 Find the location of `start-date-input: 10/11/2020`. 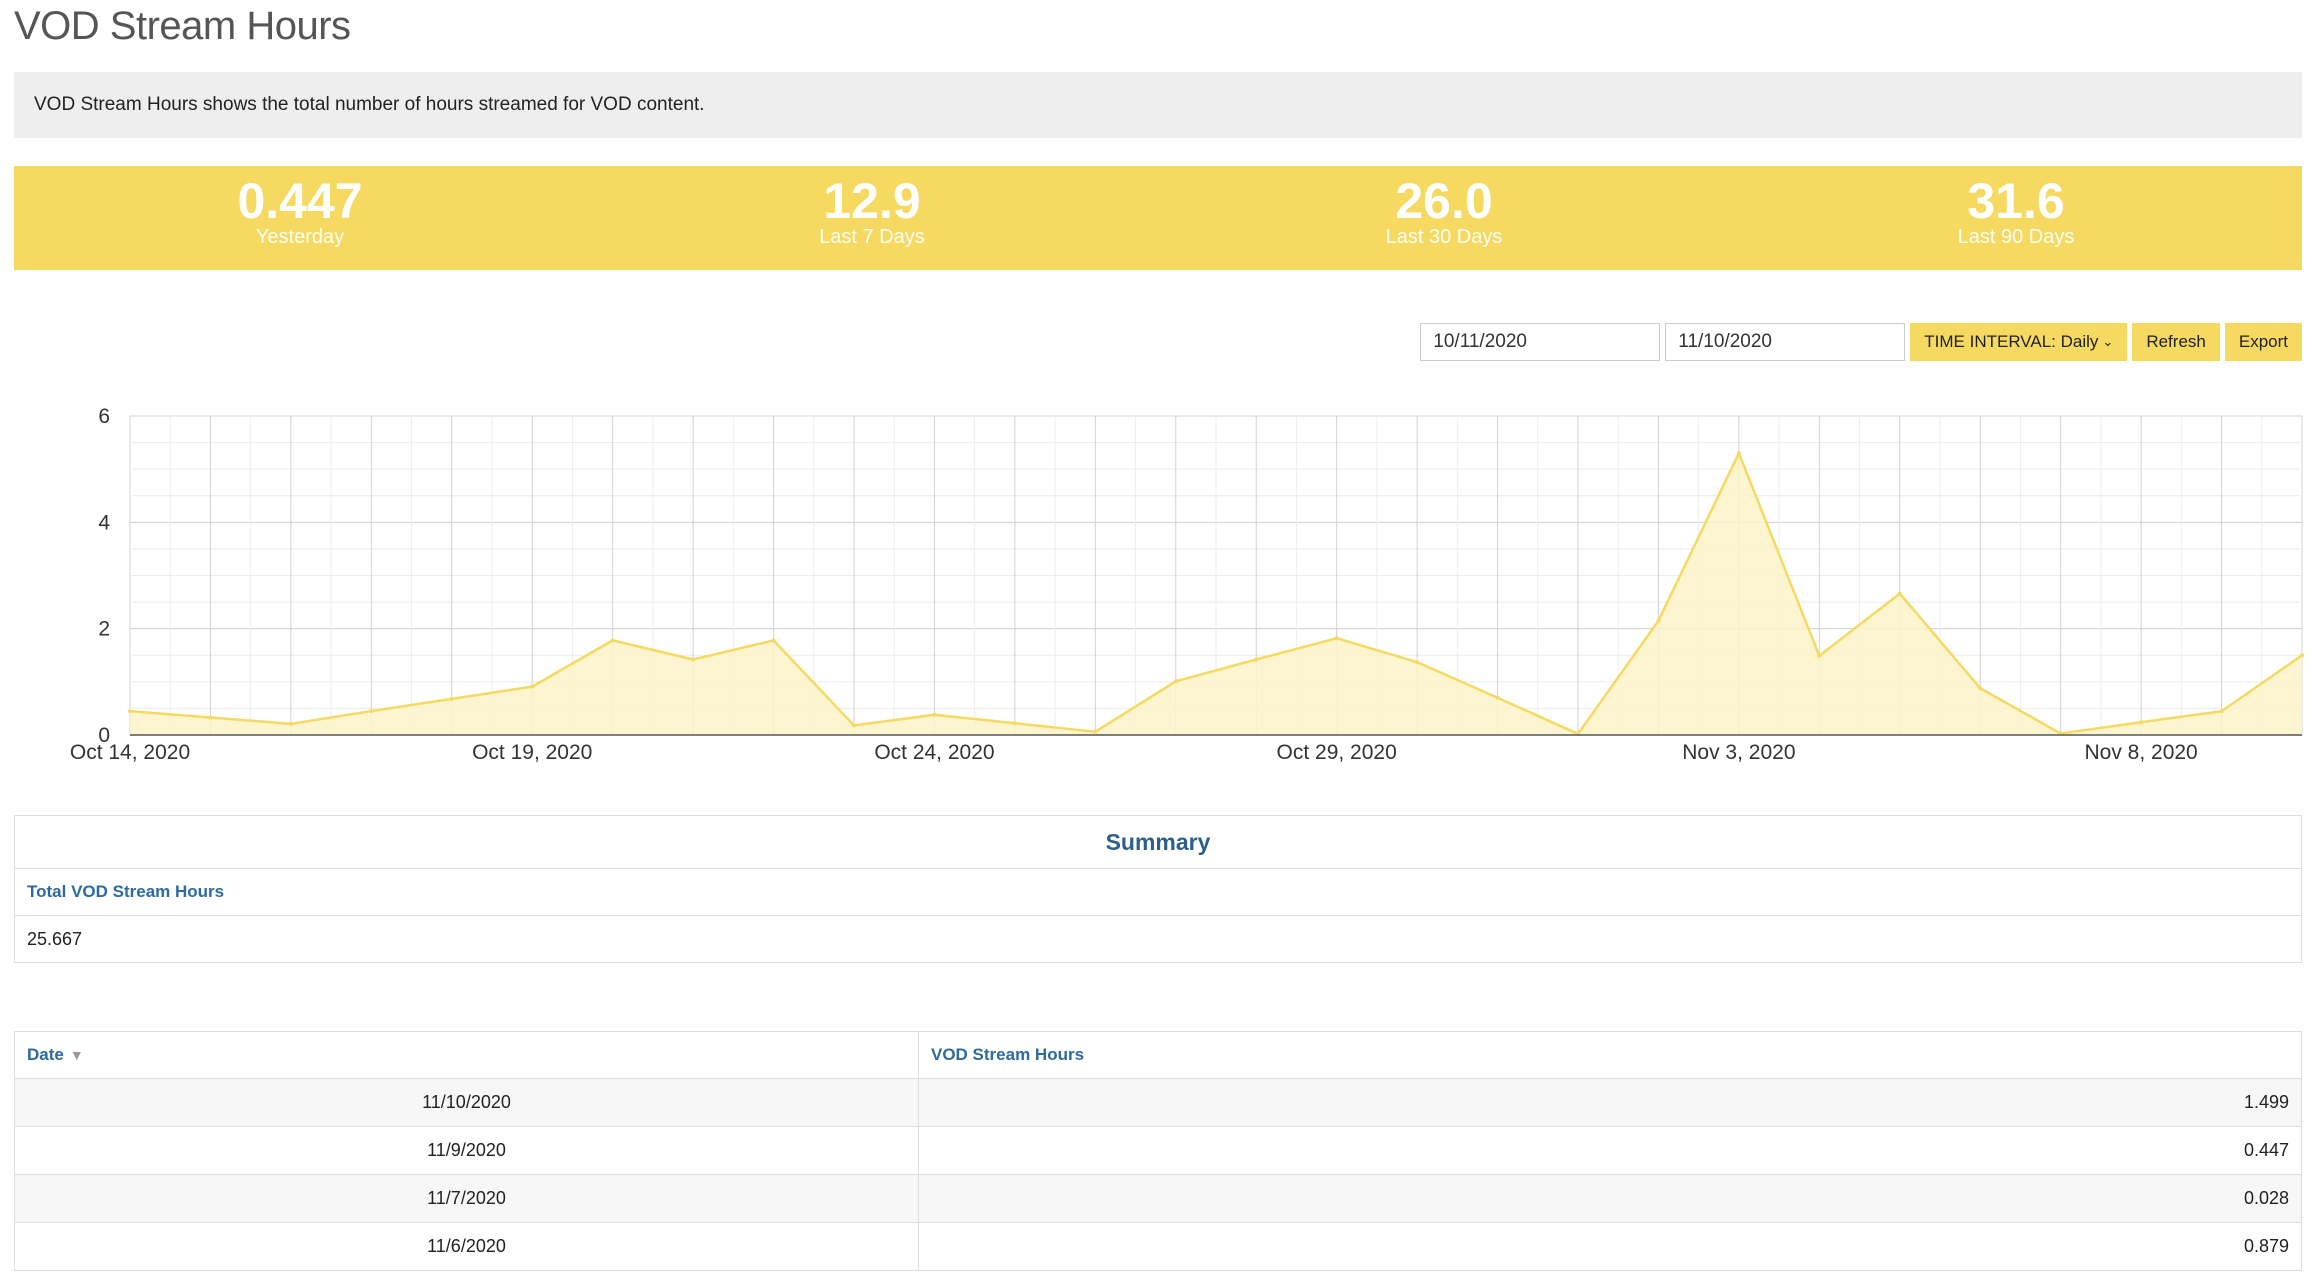

start-date-input: 10/11/2020 is located at coordinates (1540, 342).